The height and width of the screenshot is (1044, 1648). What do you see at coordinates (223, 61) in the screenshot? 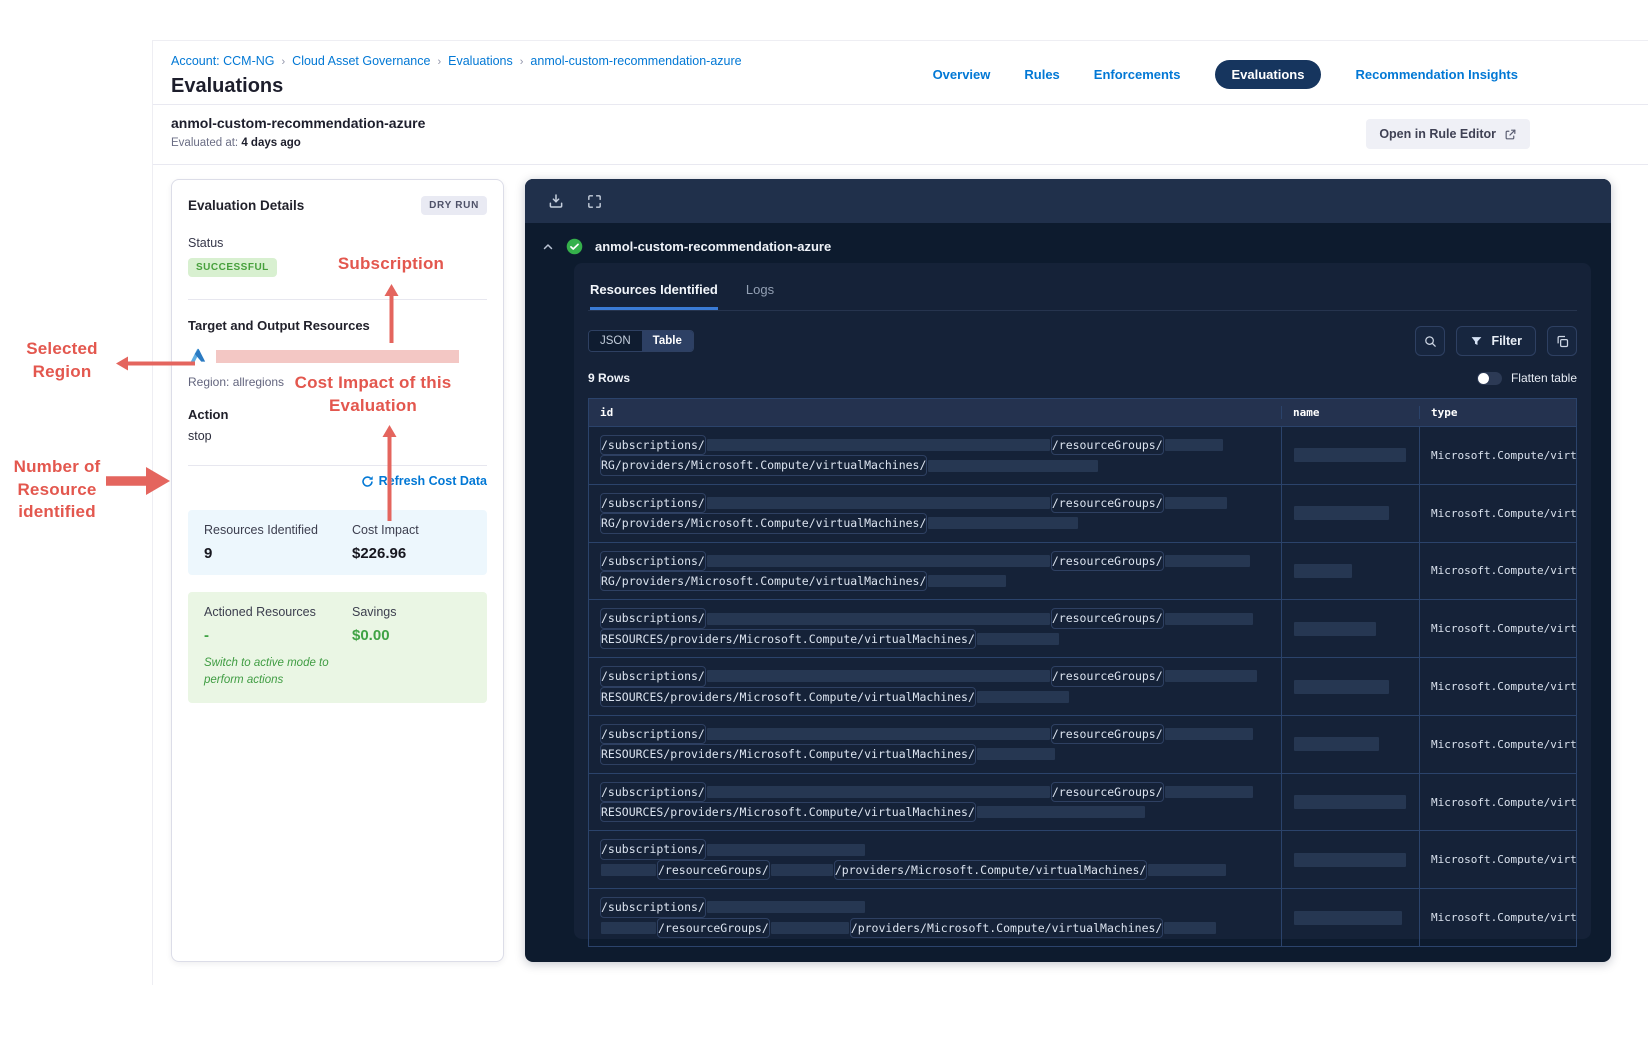
I see `breadcrumb-item: Account: CCM-NG` at bounding box center [223, 61].